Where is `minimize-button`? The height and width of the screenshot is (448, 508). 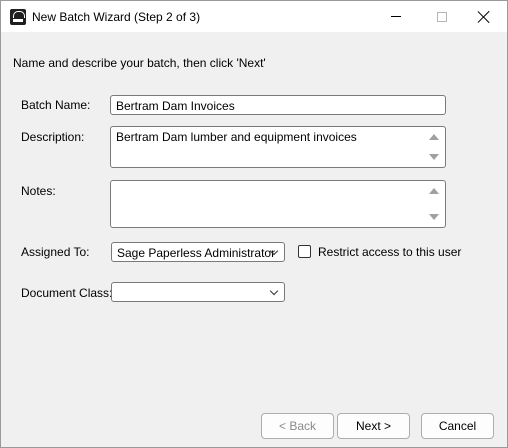 minimize-button is located at coordinates (396, 16).